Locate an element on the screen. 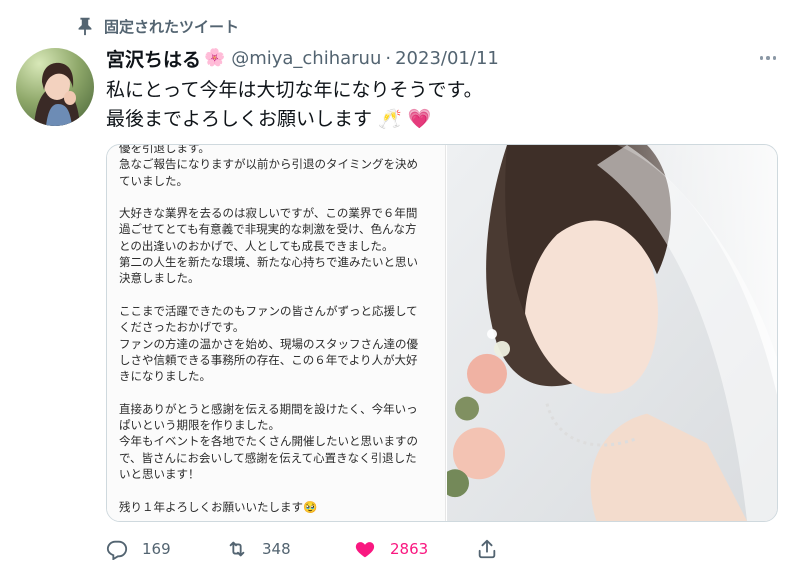  doc-line: 直接ありがとうと感謝を伝える期間を設けたく、今年いっ is located at coordinates (268, 408).